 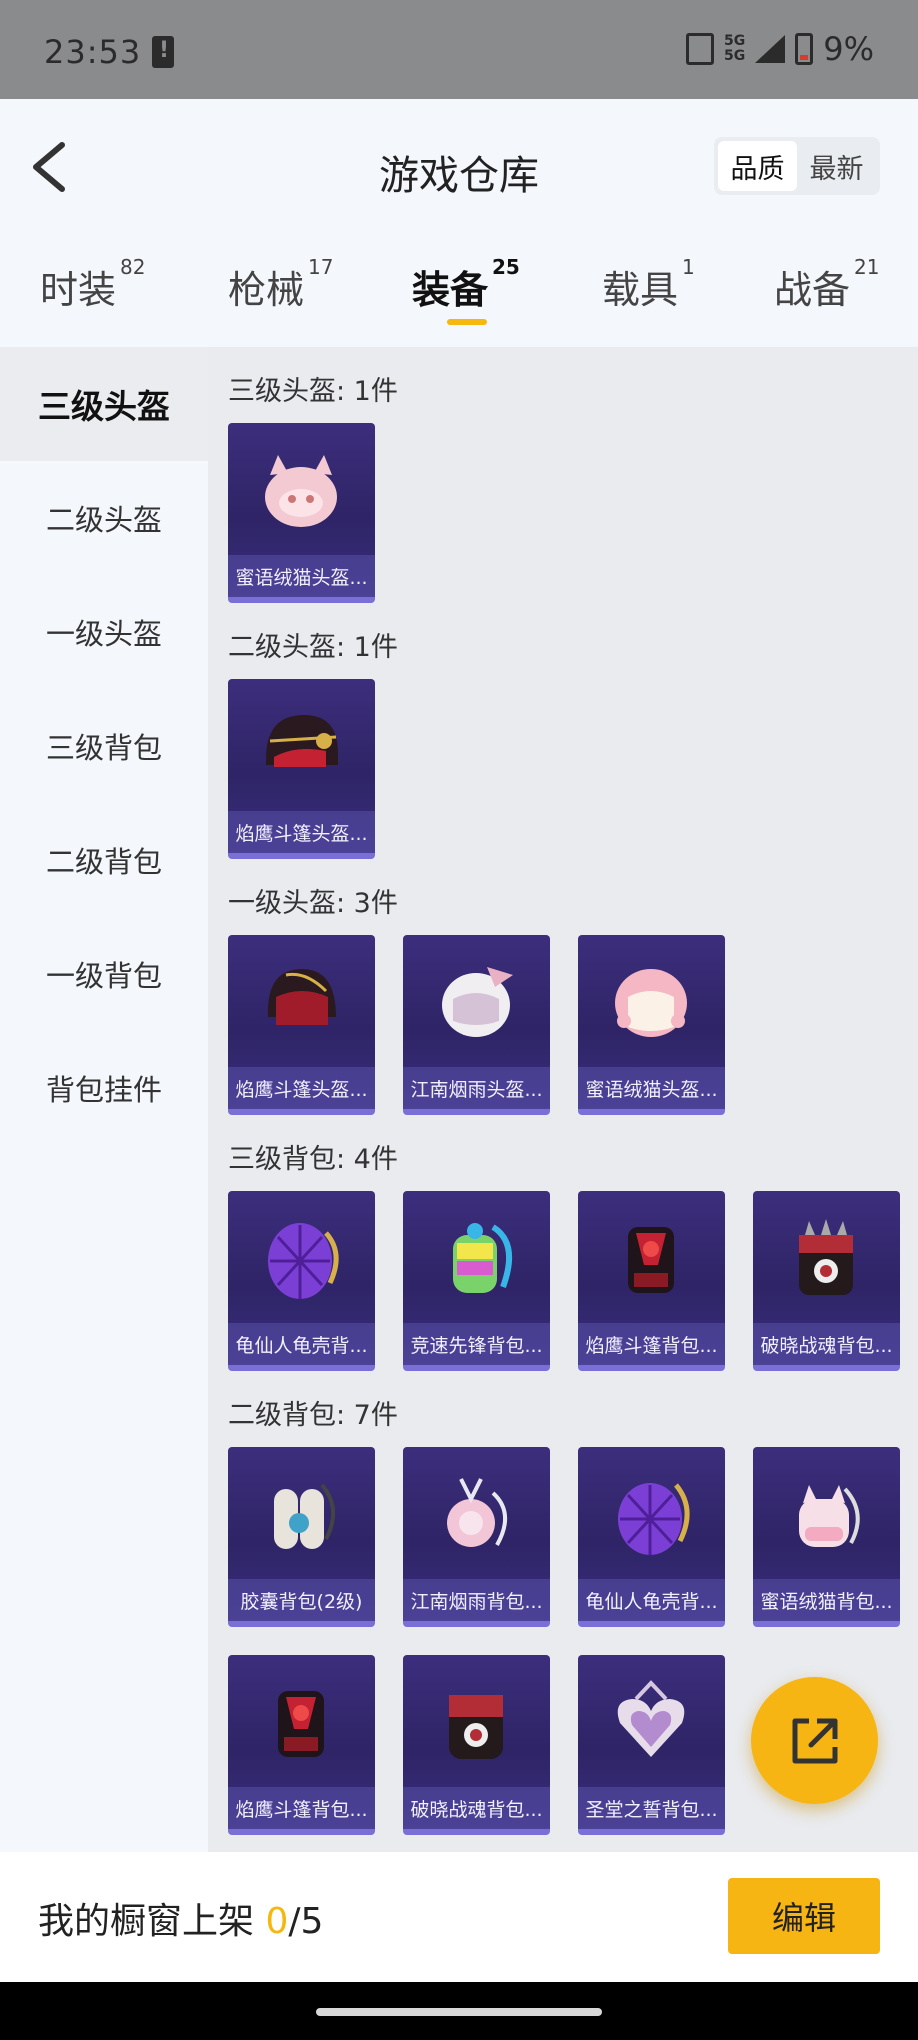 What do you see at coordinates (459, 1917) in the screenshot?
I see `showcase-bar: 我的橱窗上架 0/5 编辑` at bounding box center [459, 1917].